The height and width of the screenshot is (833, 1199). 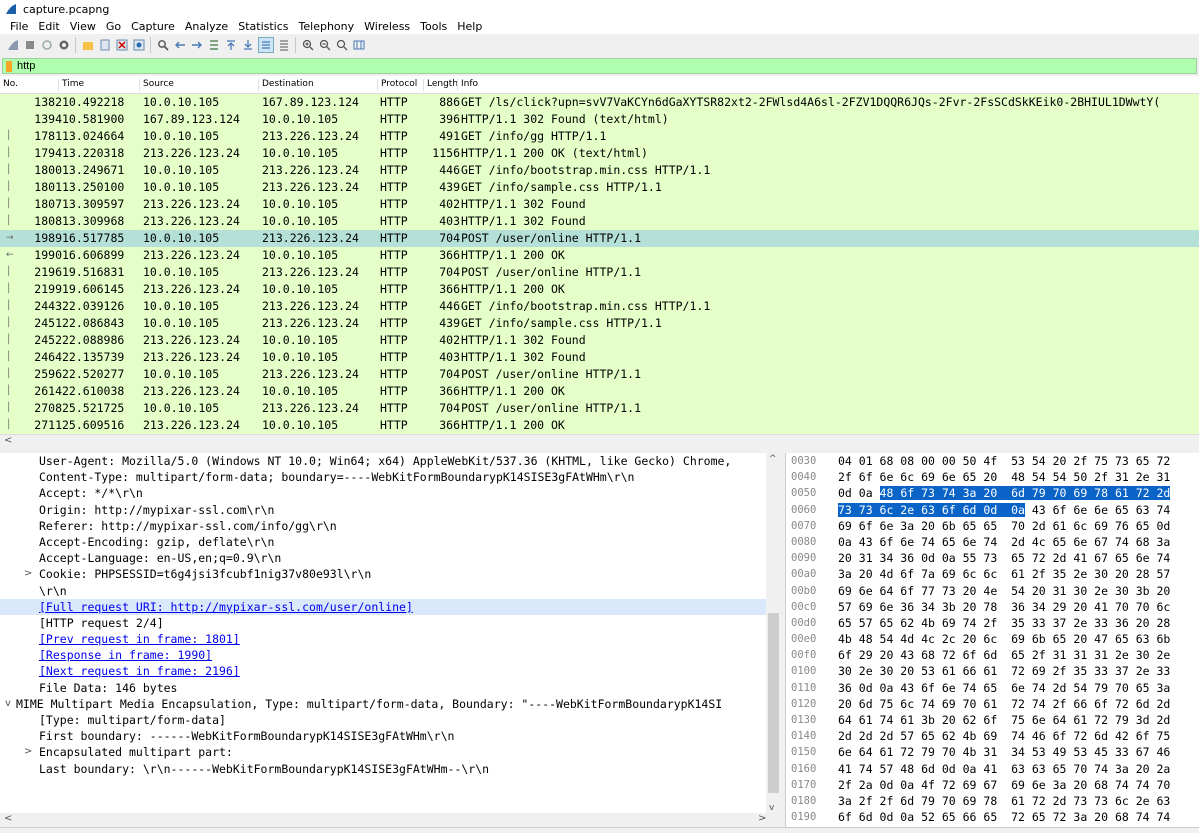 I want to click on column-length: Length, so click(x=440, y=85).